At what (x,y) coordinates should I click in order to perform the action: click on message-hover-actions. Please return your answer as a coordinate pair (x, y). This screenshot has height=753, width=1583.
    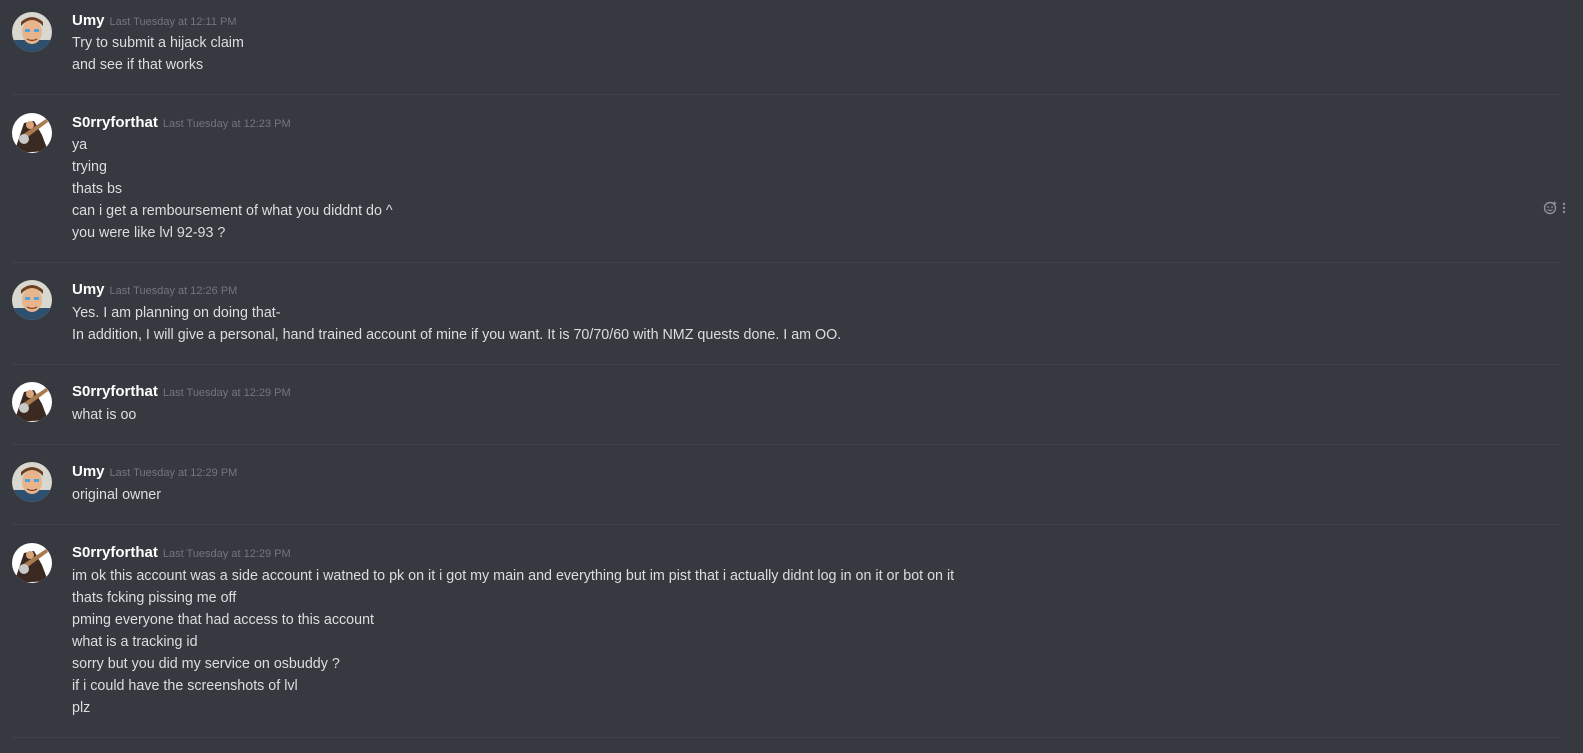
    Looking at the image, I should click on (1551, 209).